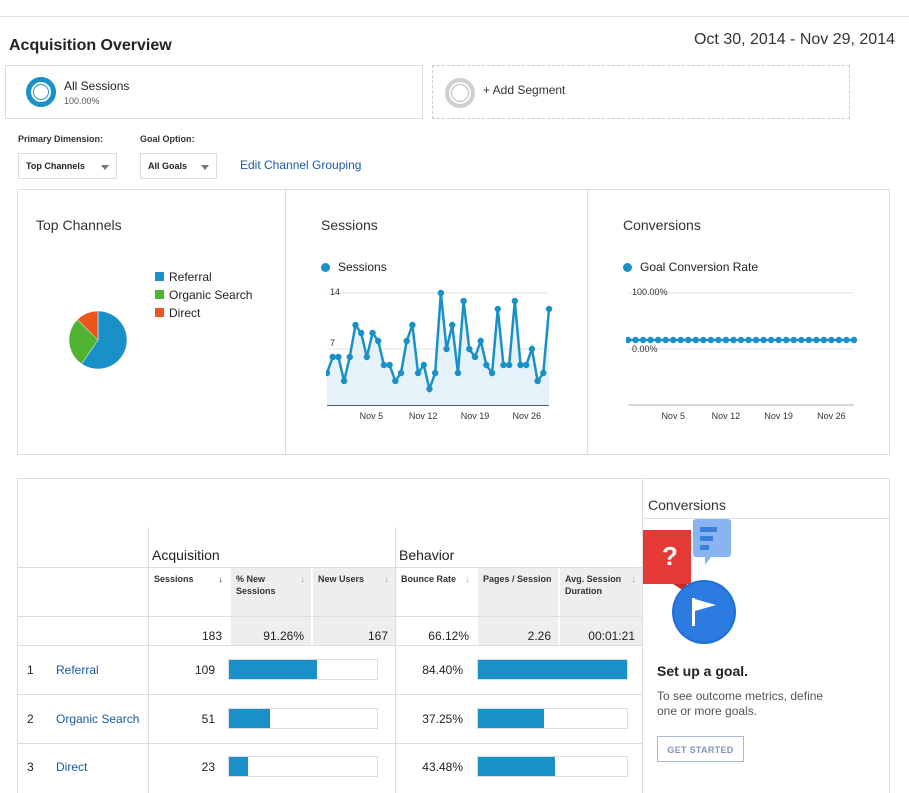 This screenshot has height=793, width=909. What do you see at coordinates (330, 768) in the screenshot?
I see `table-row: 3 Direct 23 43.48%` at bounding box center [330, 768].